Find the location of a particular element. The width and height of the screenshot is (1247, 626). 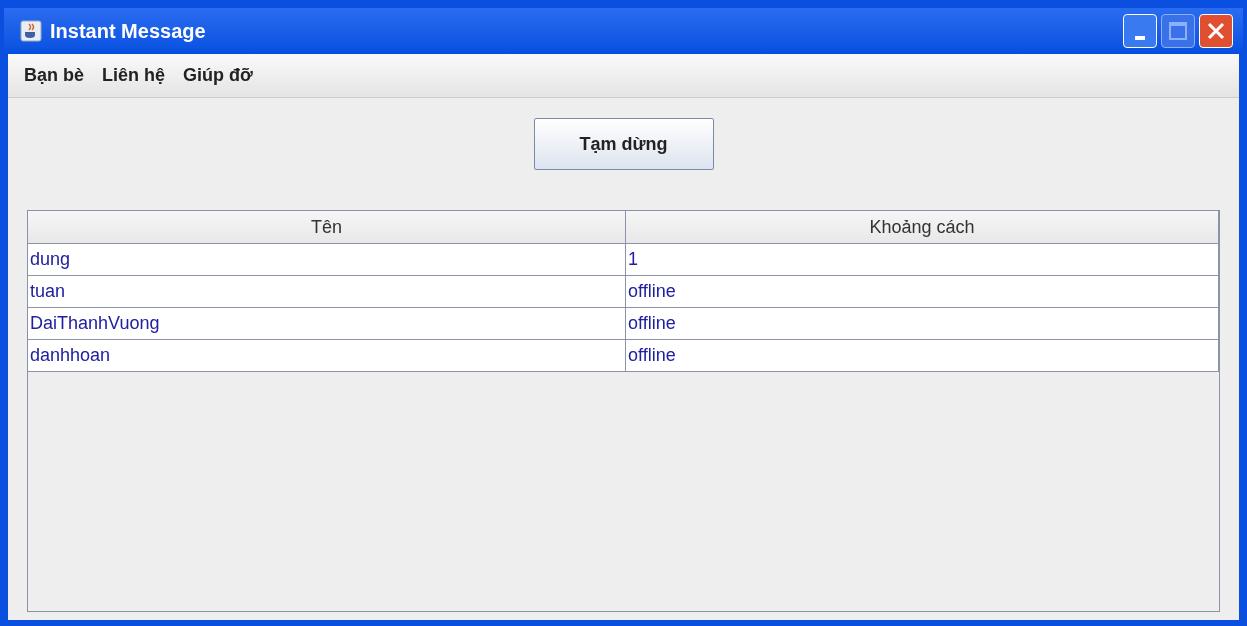

close-icon is located at coordinates (1216, 31).